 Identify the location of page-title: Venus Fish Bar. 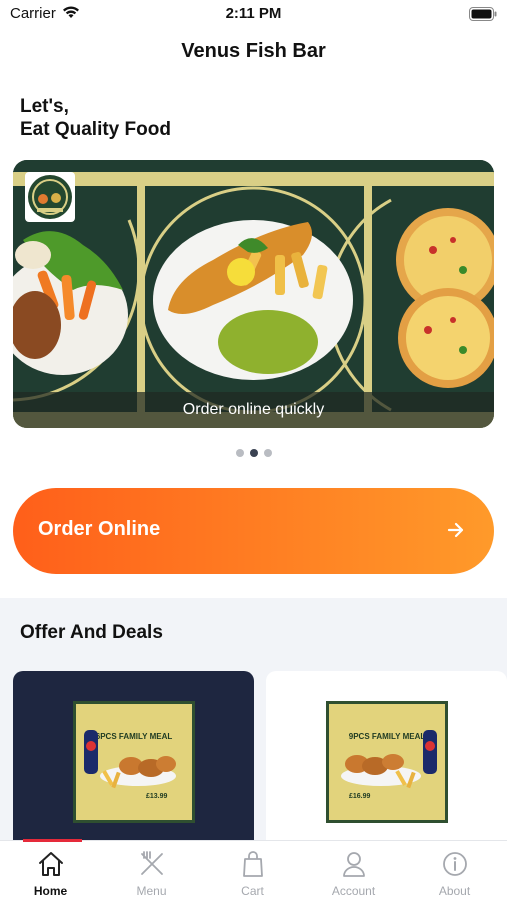
(253, 51).